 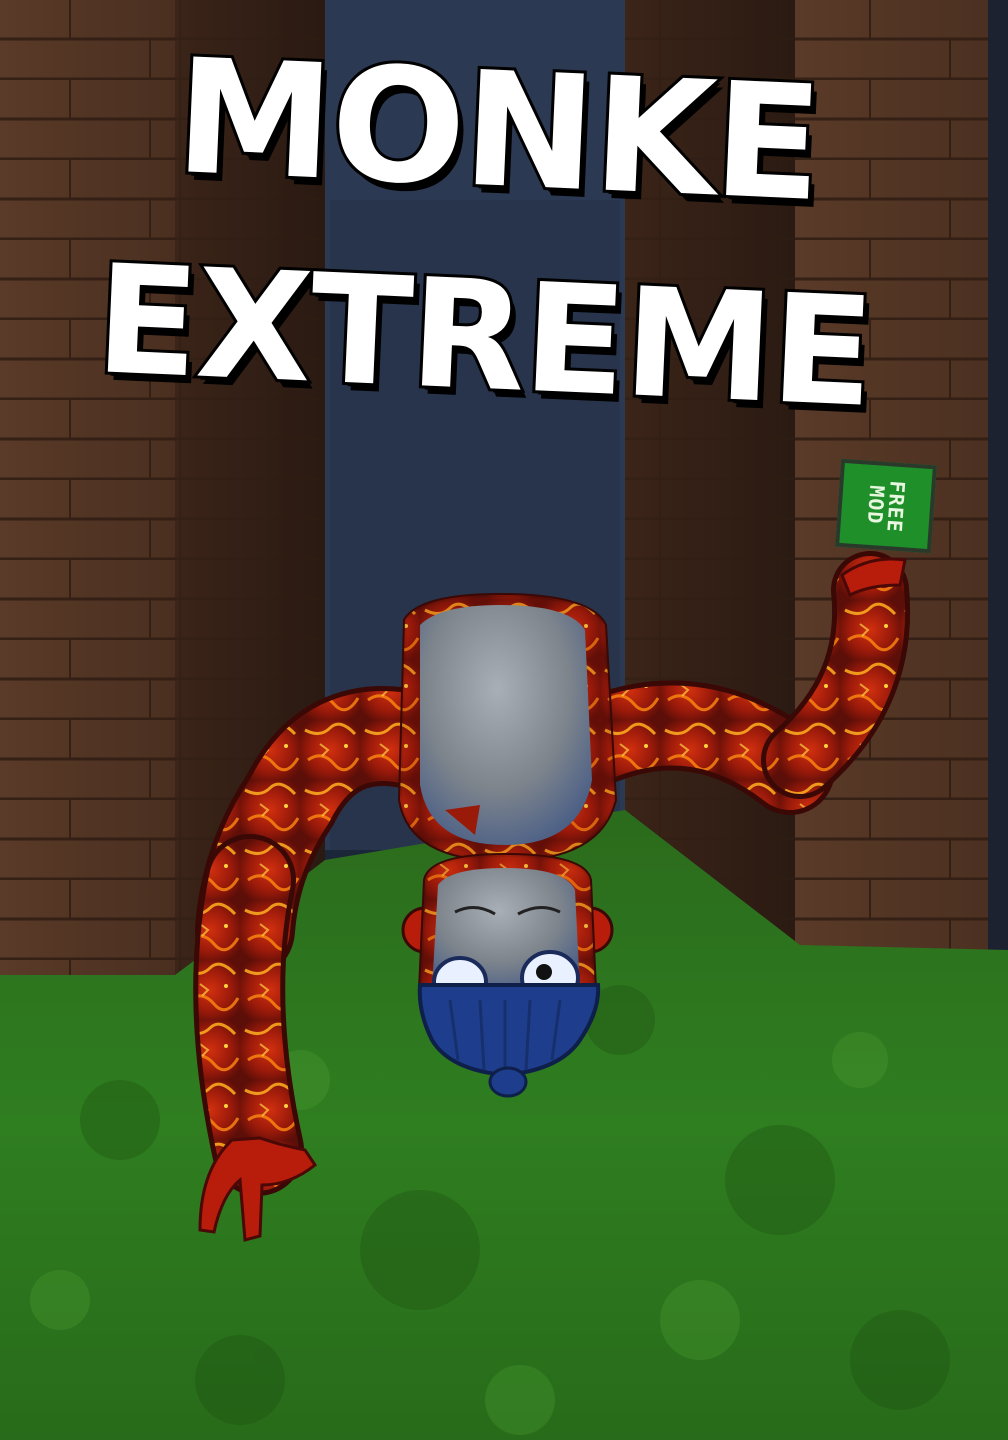 I want to click on monkey-body, so click(x=507, y=727).